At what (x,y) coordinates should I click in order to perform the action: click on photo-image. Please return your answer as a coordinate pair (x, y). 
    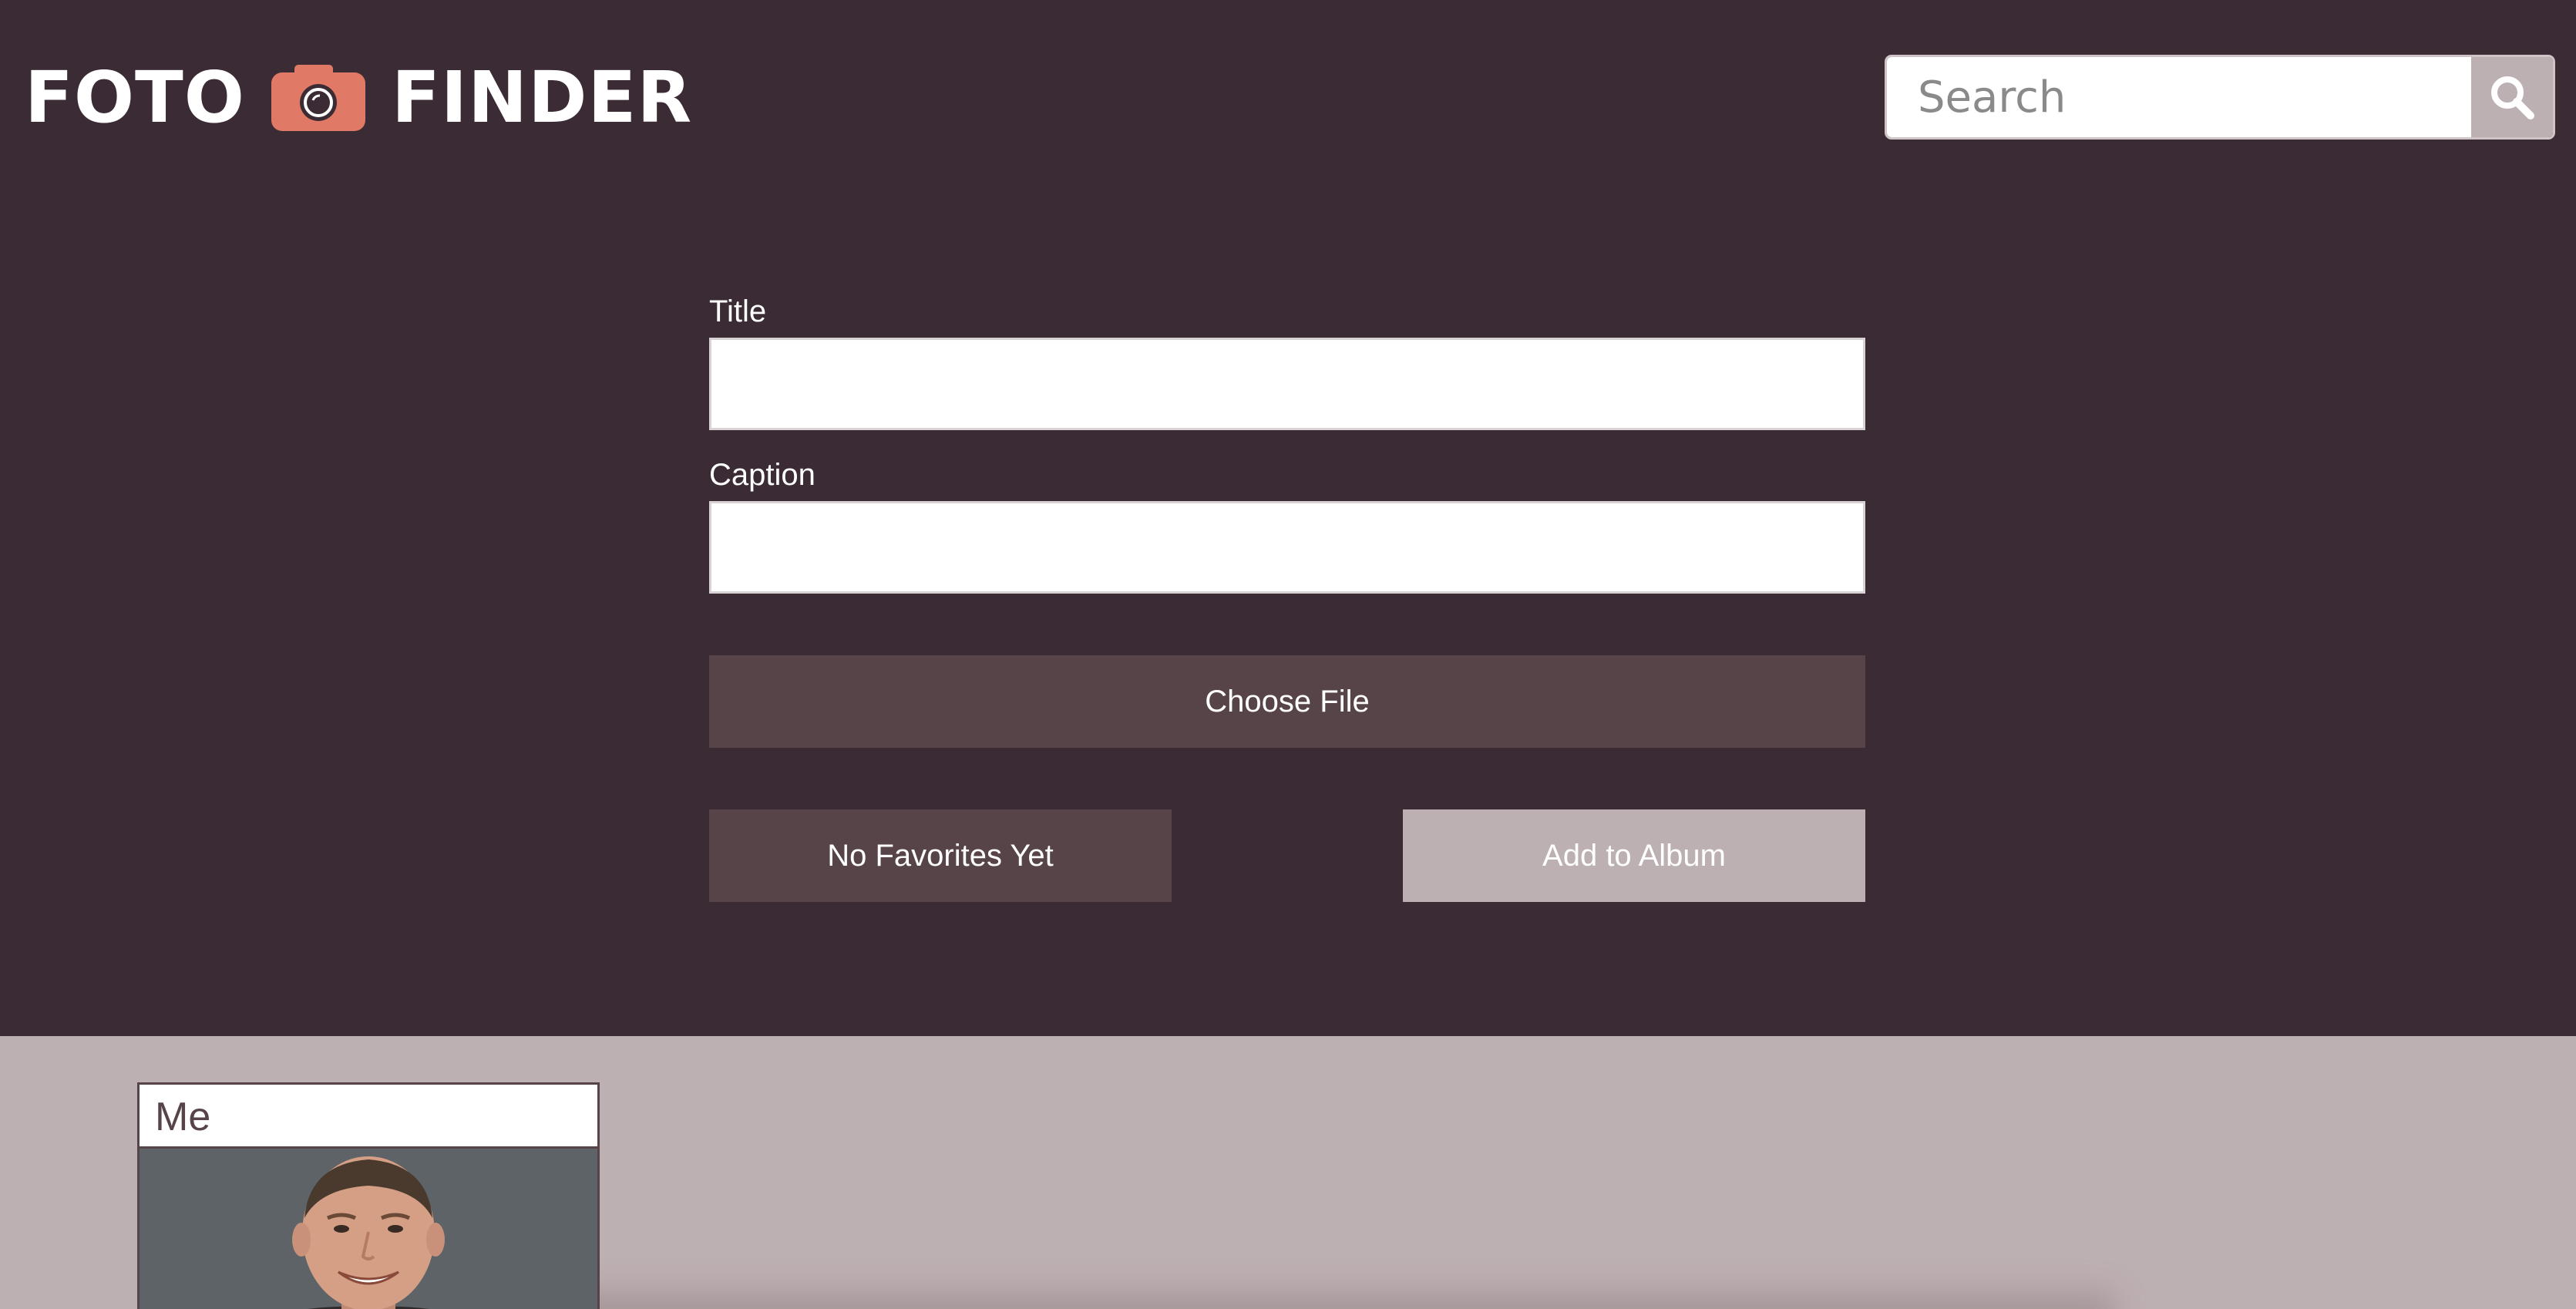
    Looking at the image, I should click on (368, 1229).